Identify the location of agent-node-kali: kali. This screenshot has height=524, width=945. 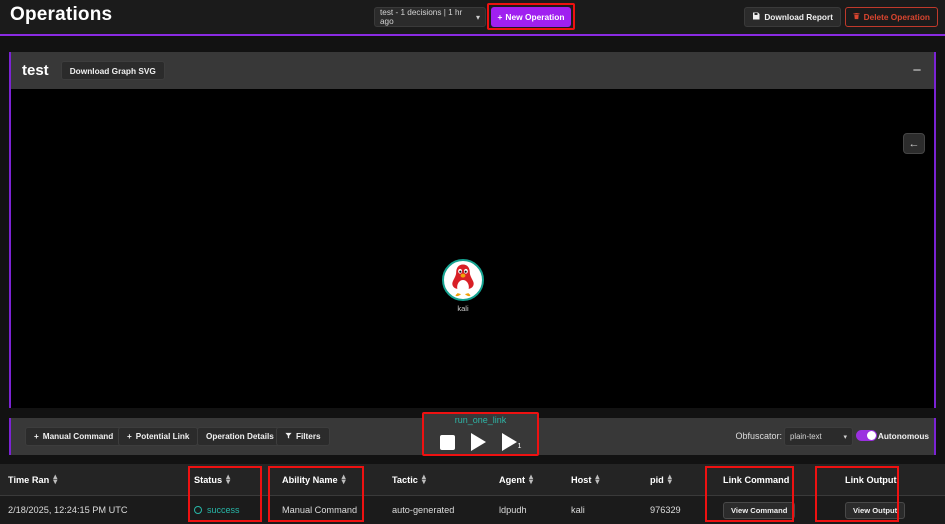
(463, 286).